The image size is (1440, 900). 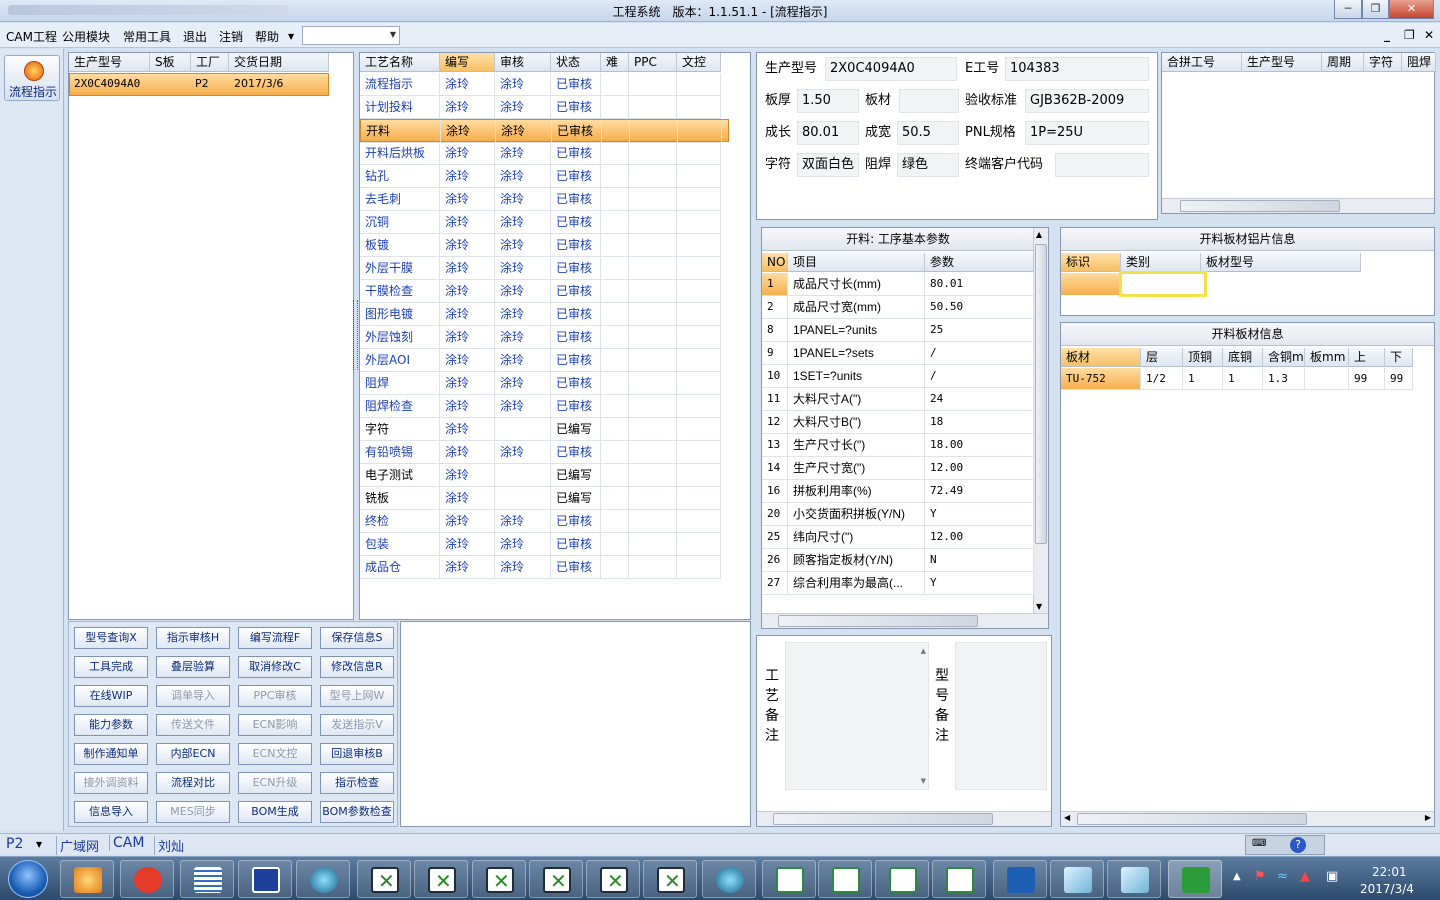 I want to click on tray-network-icon: ▣, so click(x=1332, y=876).